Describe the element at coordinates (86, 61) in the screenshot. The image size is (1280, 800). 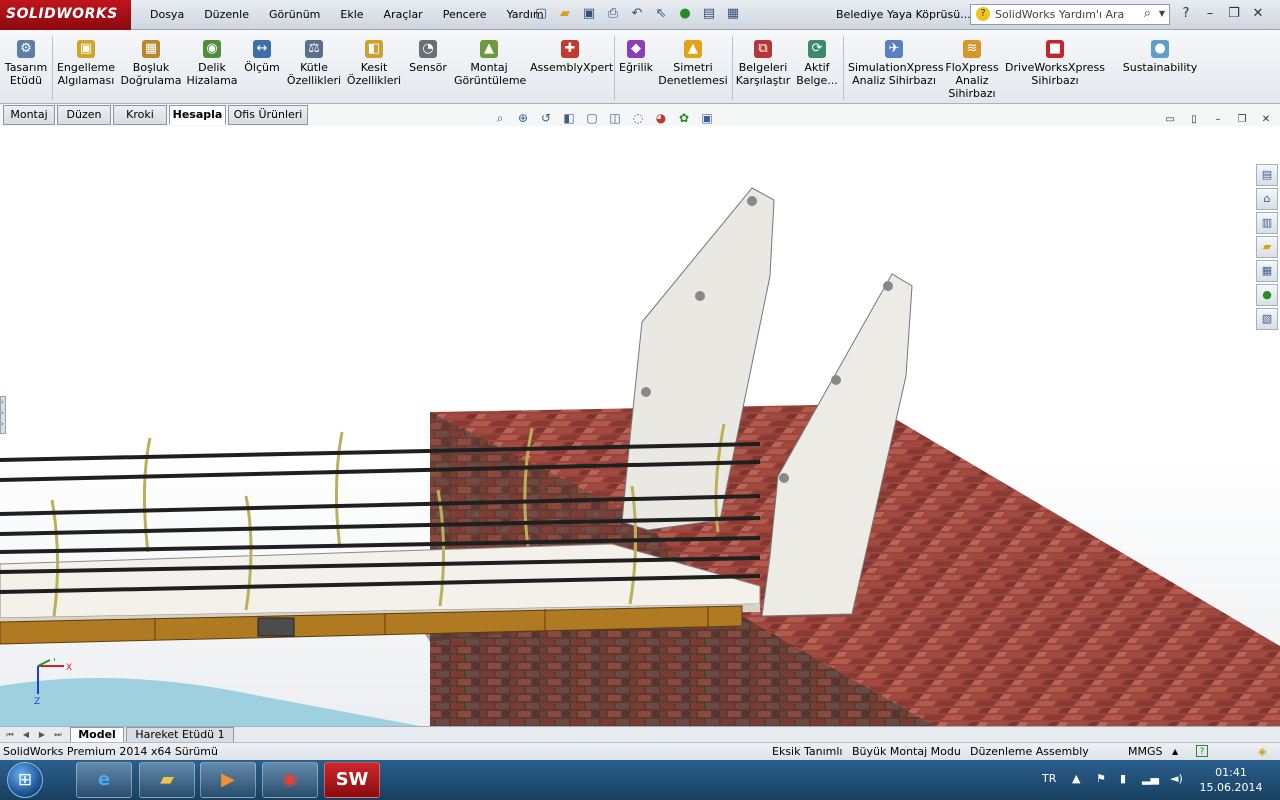
I see `engelleme-algilamasi-button: ▣ Engelleme Algılaması` at that location.